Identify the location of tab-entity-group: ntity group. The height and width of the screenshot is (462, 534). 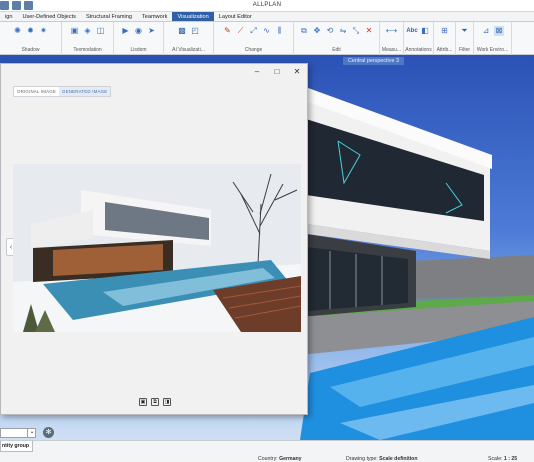
(16, 446).